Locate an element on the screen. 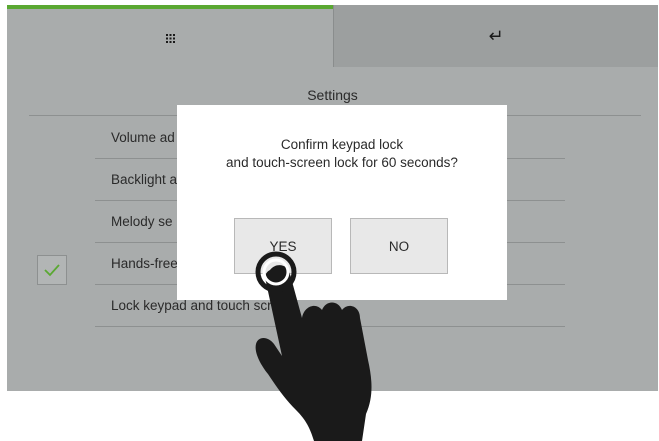 This screenshot has width=659, height=441. top-bar: ↵ is located at coordinates (332, 36).